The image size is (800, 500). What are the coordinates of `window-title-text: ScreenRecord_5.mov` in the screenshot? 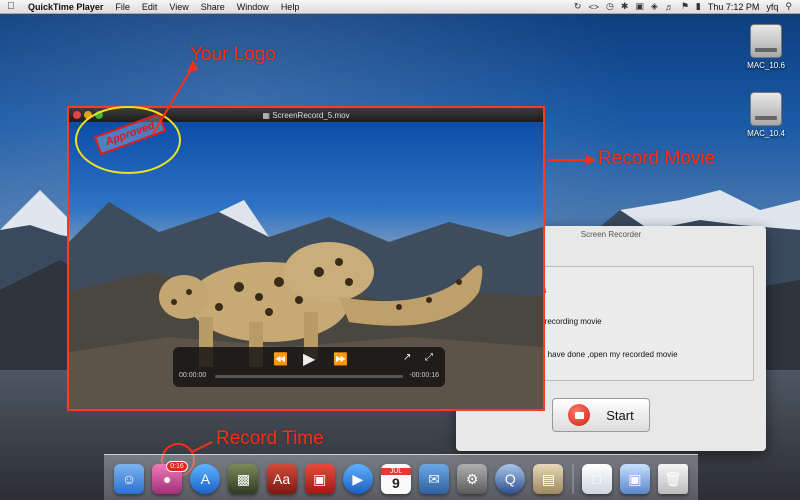 It's located at (311, 115).